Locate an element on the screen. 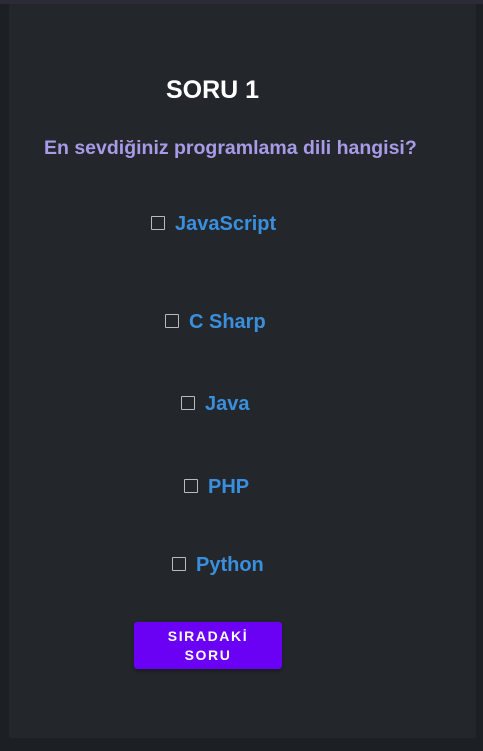 The width and height of the screenshot is (483, 751). option-python: Python is located at coordinates (218, 565).